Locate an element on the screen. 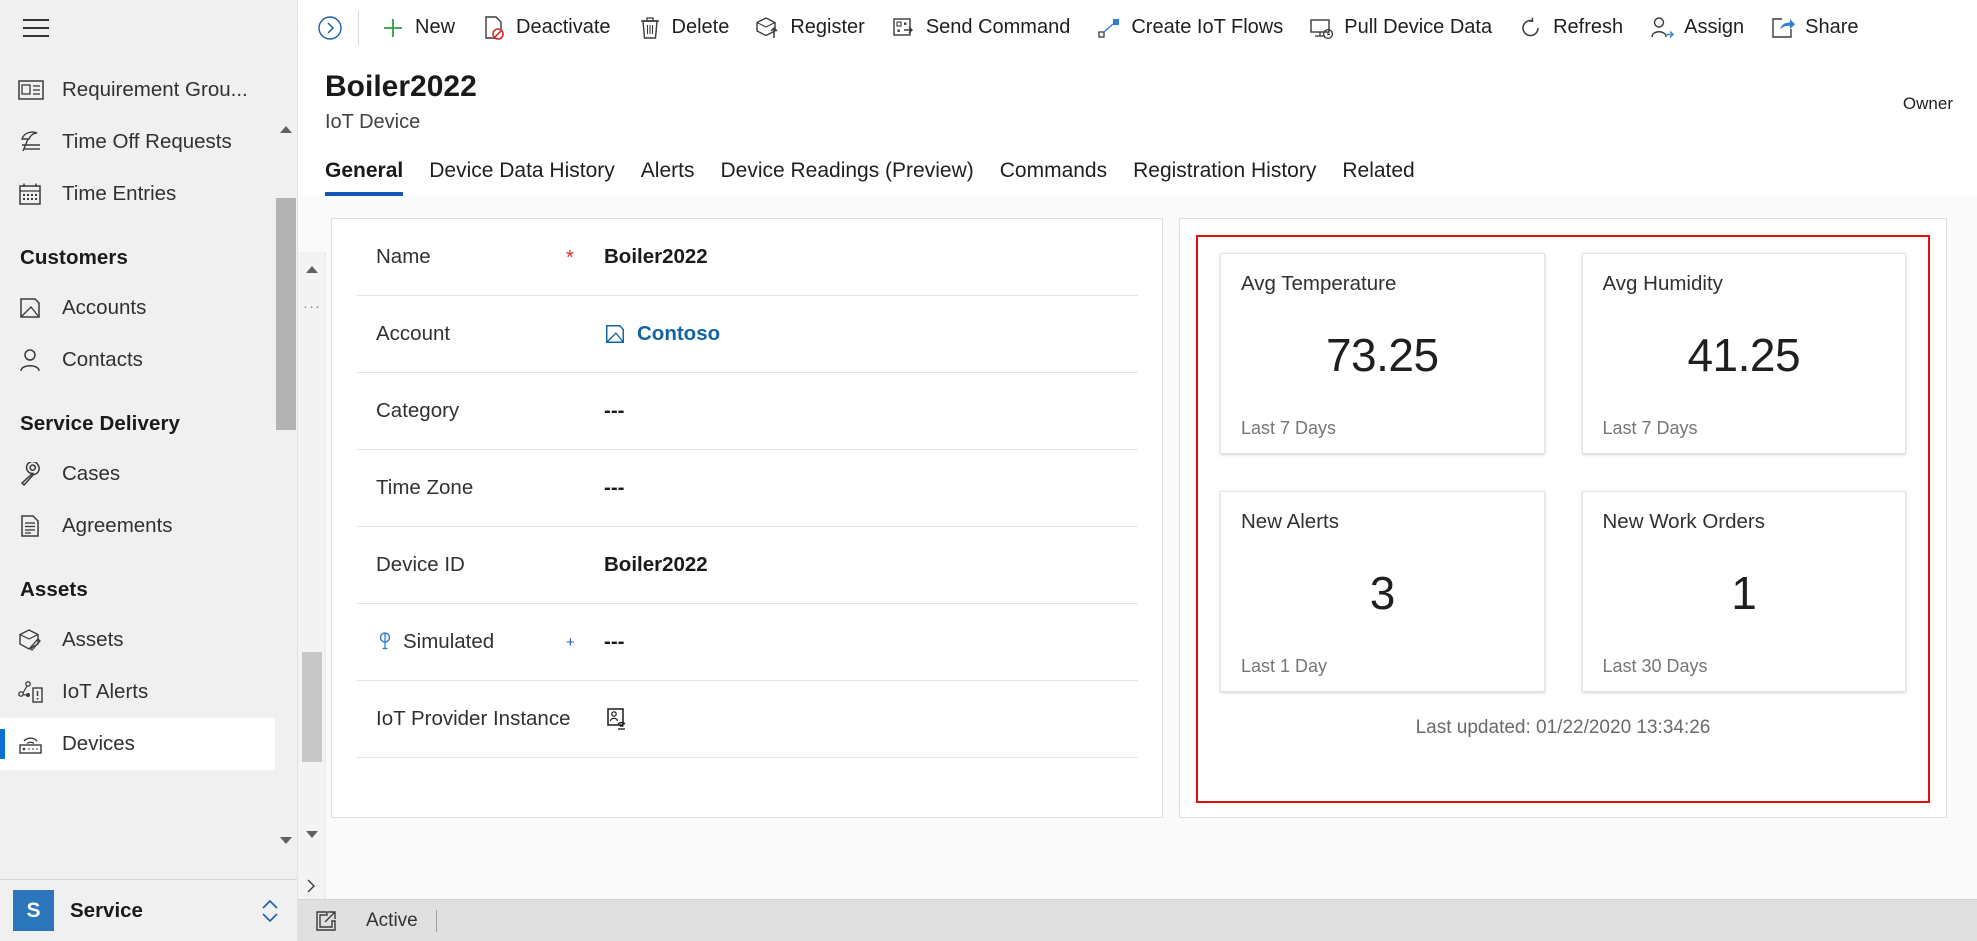 The height and width of the screenshot is (941, 1977). deactivate-button: Deactivate is located at coordinates (546, 28).